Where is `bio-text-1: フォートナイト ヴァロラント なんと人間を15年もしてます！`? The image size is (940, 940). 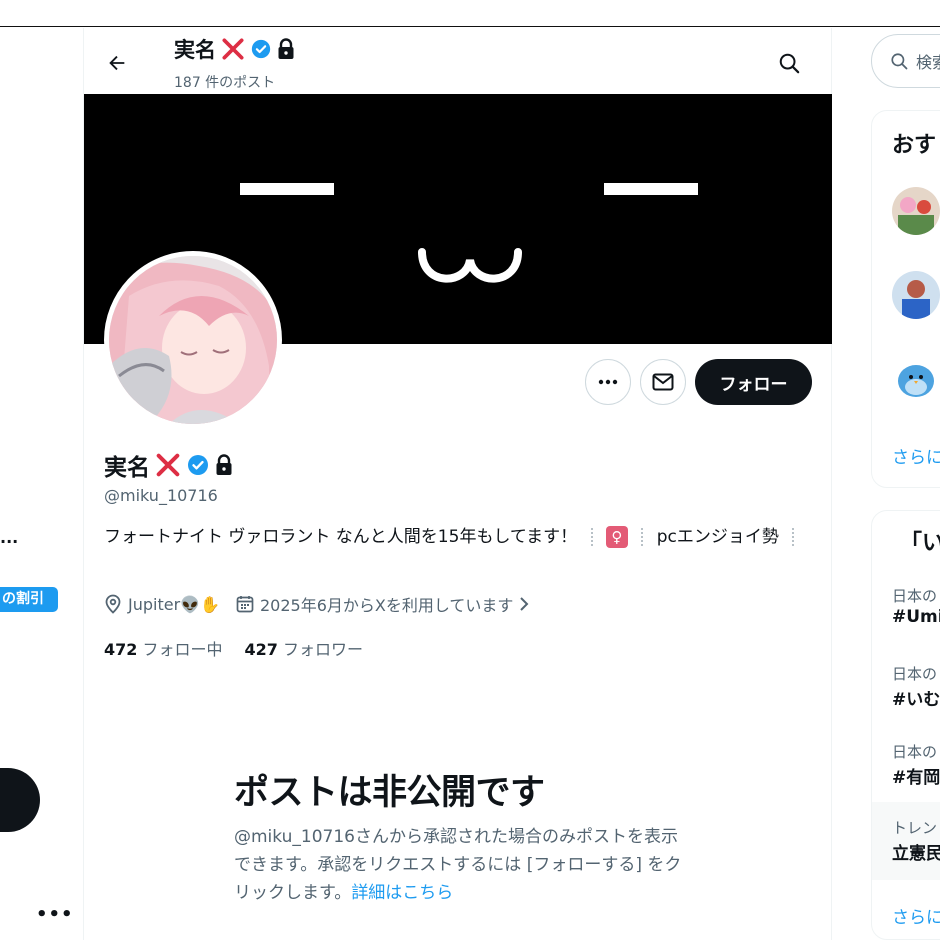
bio-text-1: フォートナイト ヴァロラント なんと人間を15年もしてます！ is located at coordinates (341, 537).